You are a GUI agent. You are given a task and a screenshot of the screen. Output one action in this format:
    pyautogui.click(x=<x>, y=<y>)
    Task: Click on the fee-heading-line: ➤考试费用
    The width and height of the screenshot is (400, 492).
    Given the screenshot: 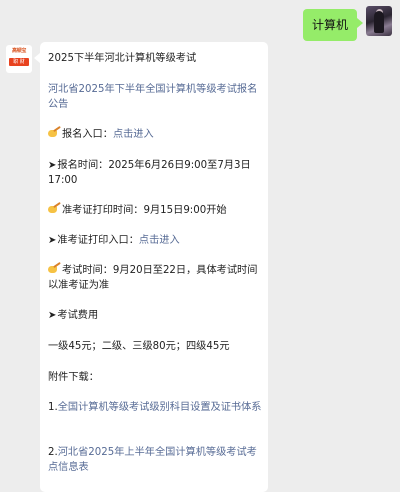 What is the action you would take?
    pyautogui.click(x=156, y=315)
    